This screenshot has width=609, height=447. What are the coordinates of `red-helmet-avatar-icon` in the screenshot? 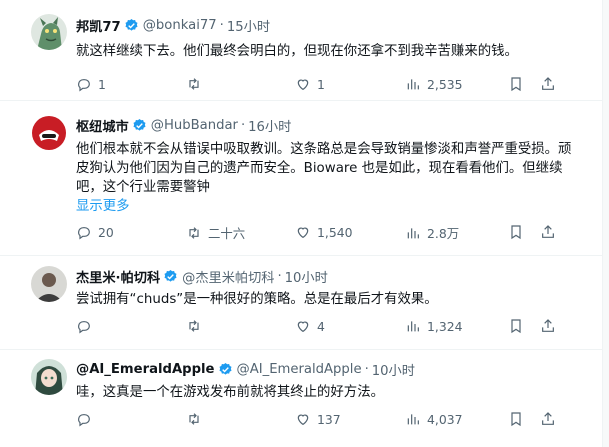 It's located at (49, 133).